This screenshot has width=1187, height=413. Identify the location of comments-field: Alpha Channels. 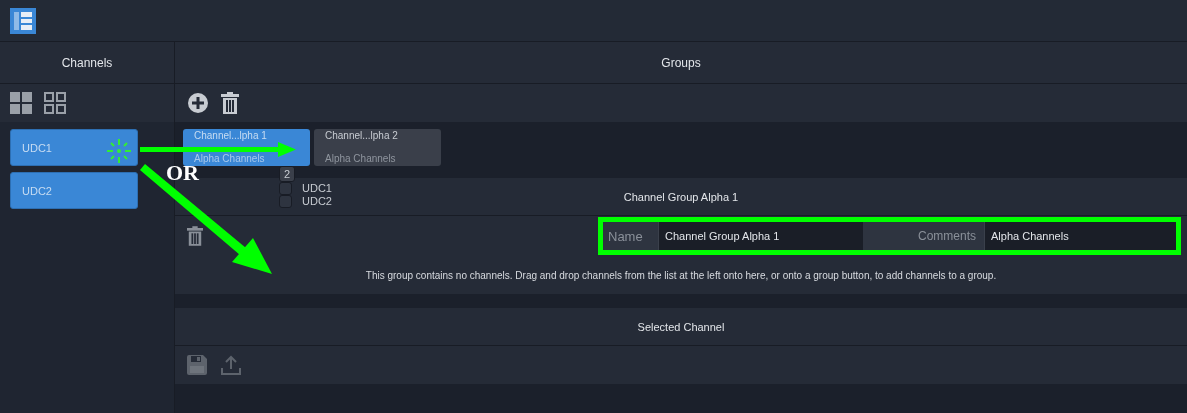
(1080, 236).